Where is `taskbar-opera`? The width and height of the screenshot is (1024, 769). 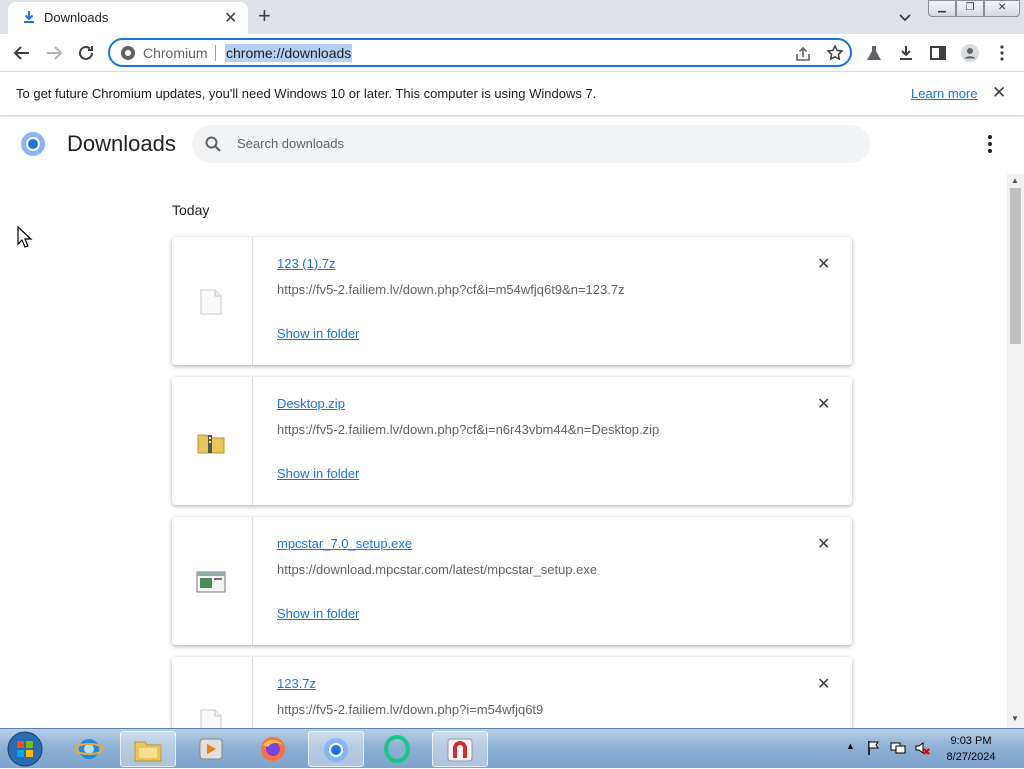
taskbar-opera is located at coordinates (398, 749).